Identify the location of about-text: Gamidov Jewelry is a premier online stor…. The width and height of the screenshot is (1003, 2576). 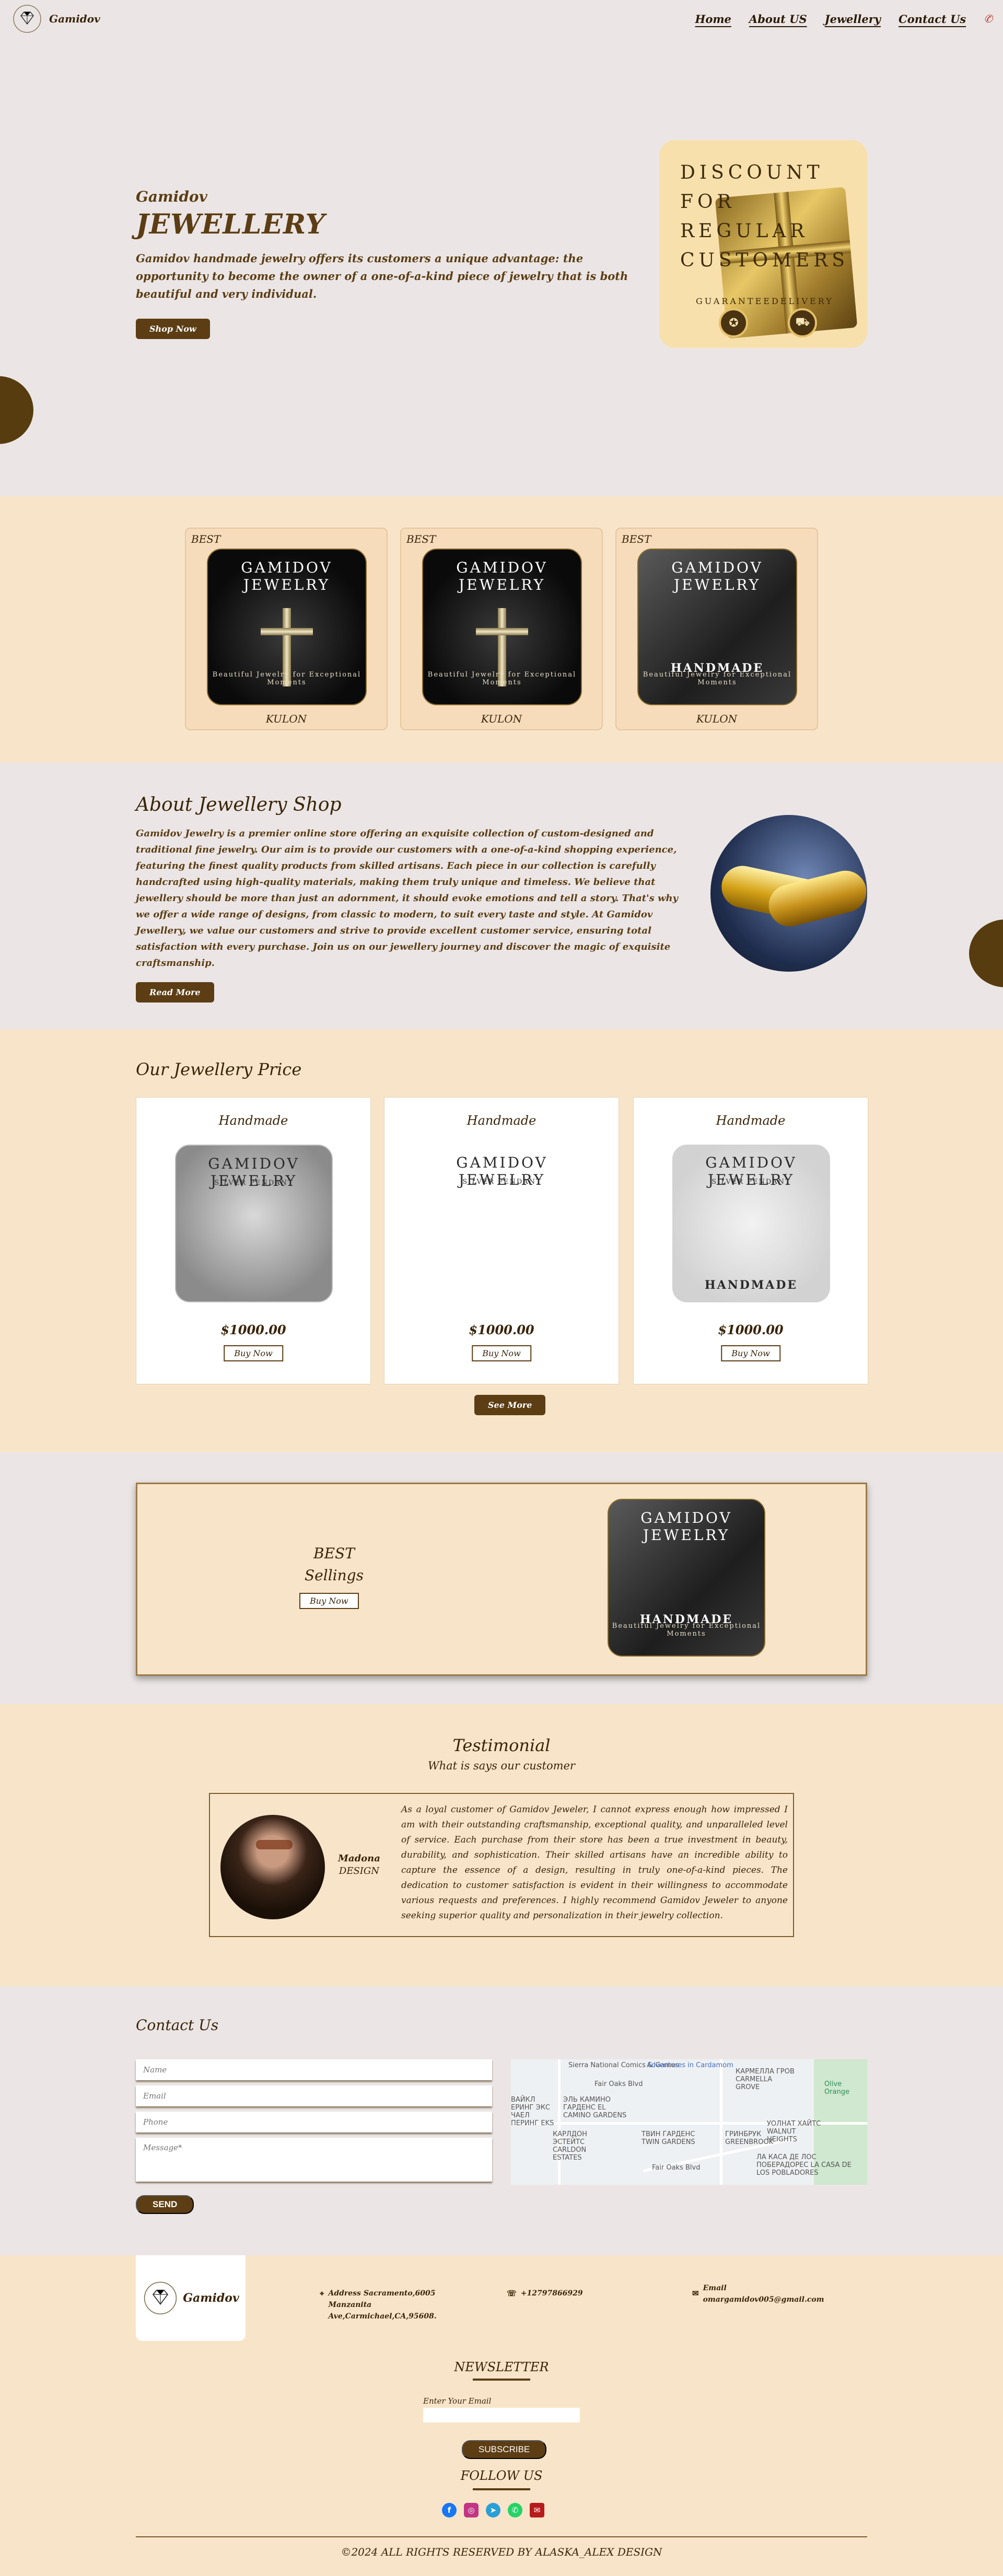
(407, 898).